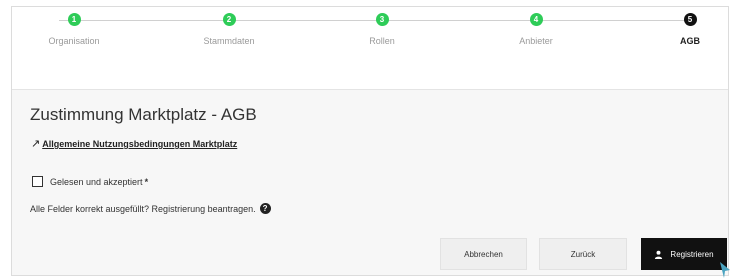  I want to click on mouse-cursor-icon, so click(725, 270).